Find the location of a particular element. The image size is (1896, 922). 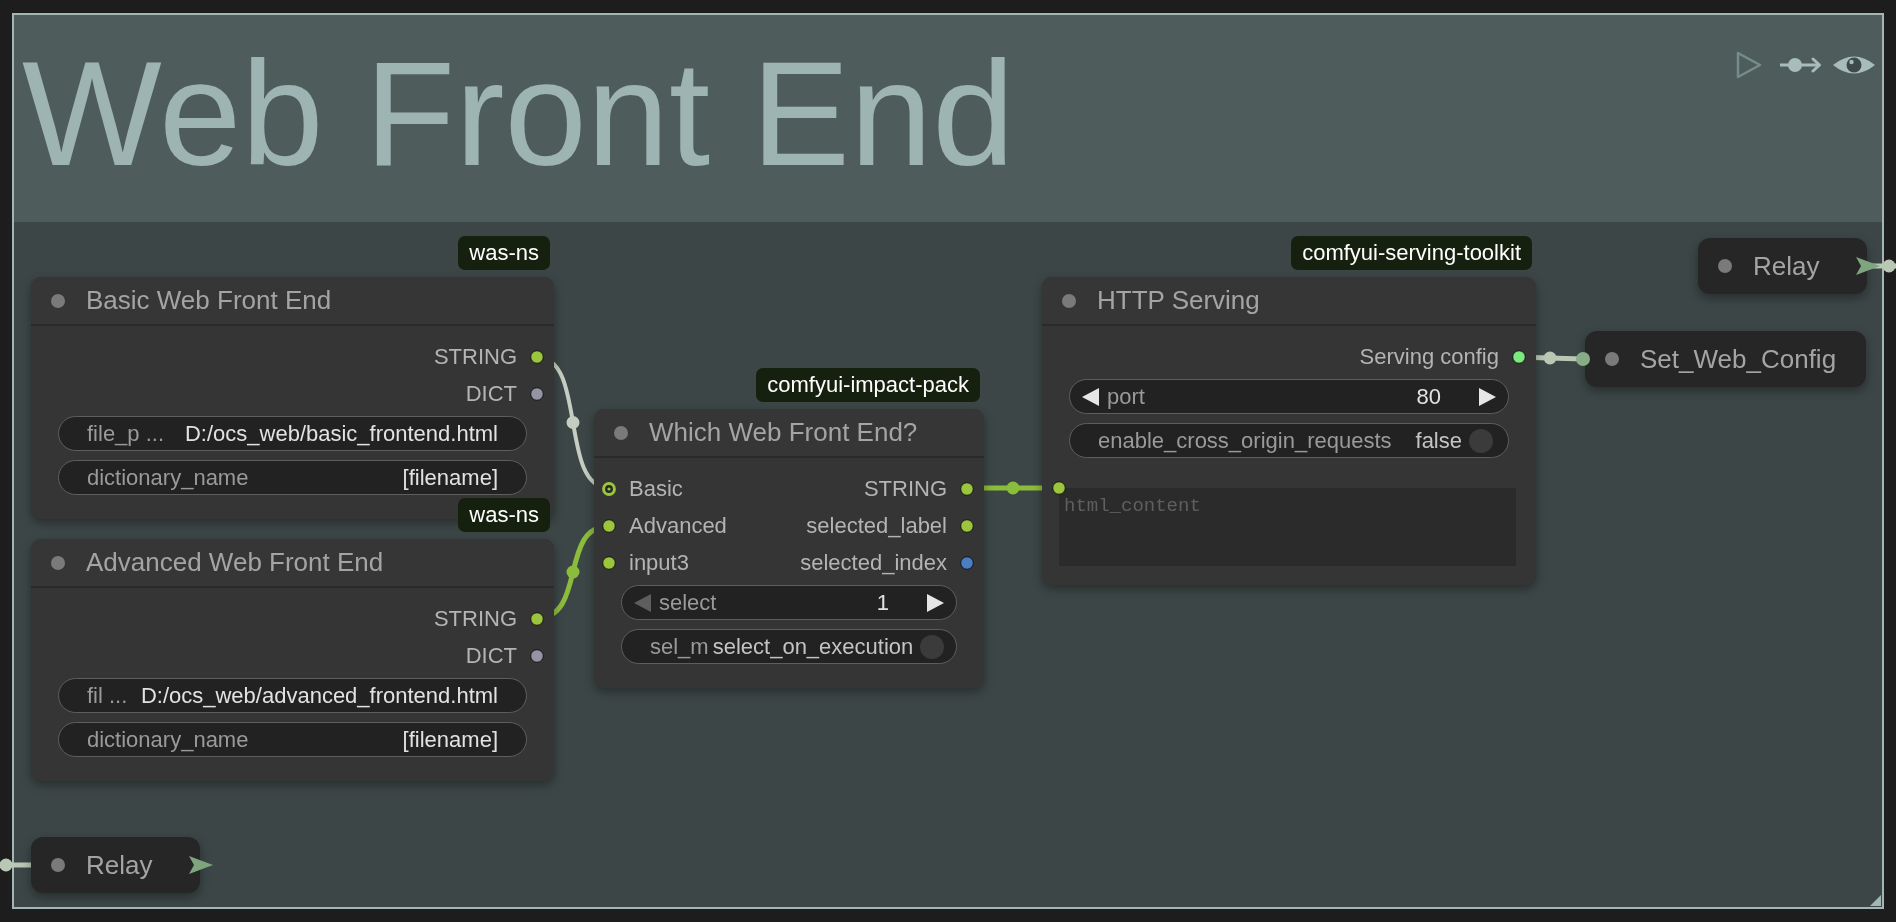

node-title: Which Web Front End? is located at coordinates (783, 432).